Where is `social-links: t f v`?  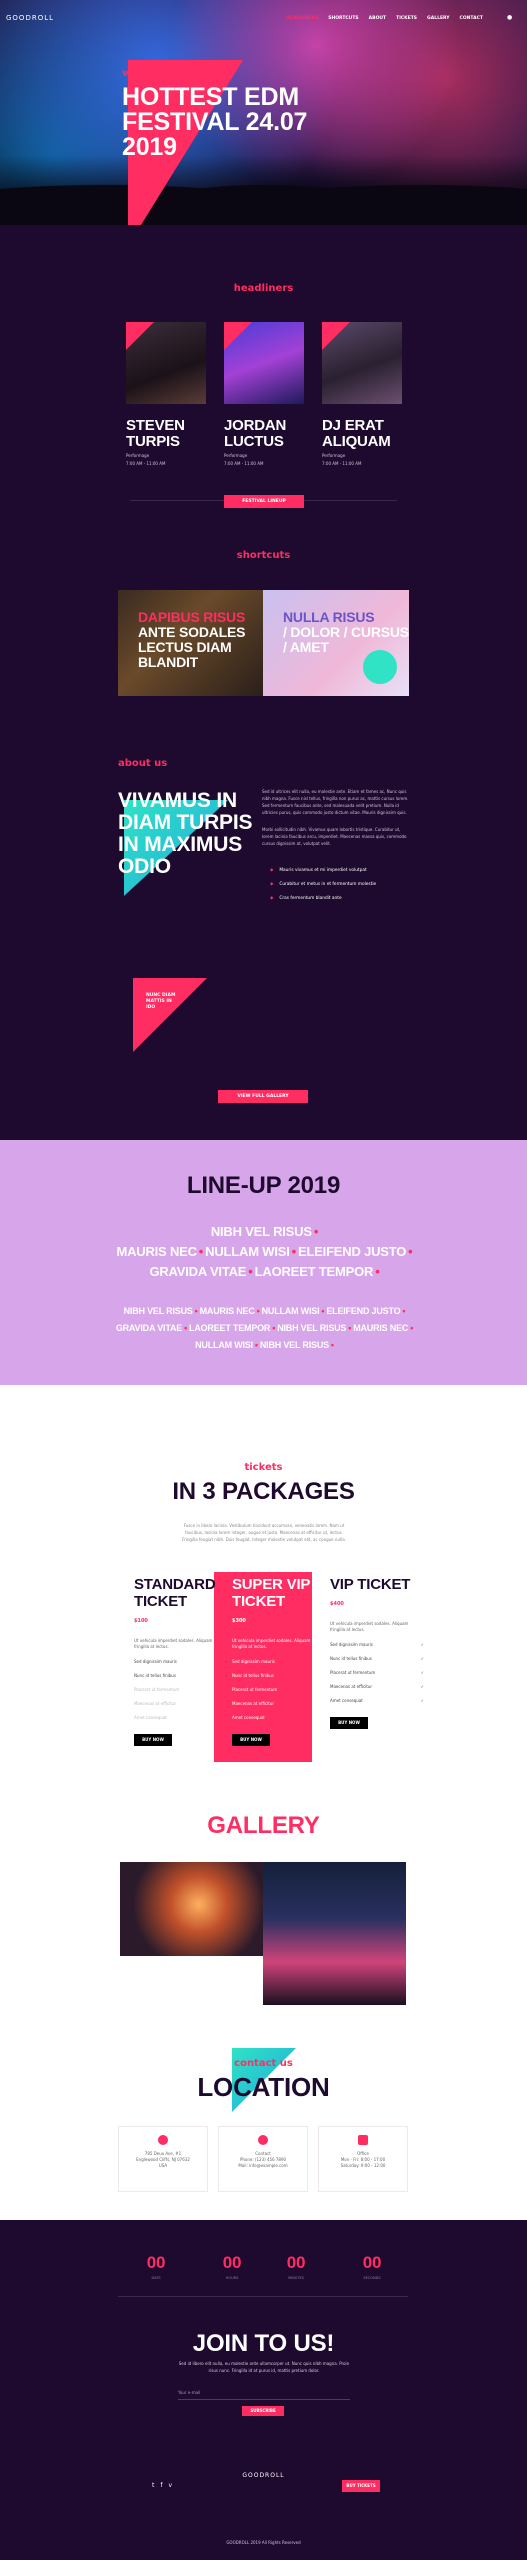
social-links: t f v is located at coordinates (162, 2485).